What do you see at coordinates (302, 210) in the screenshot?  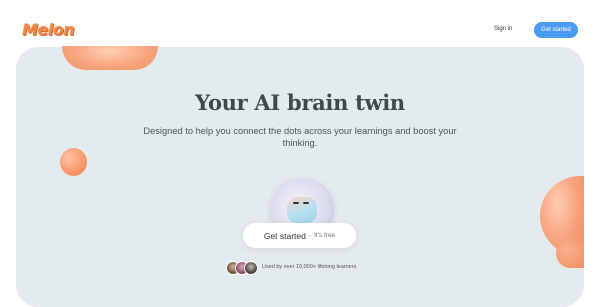 I see `mascot-face` at bounding box center [302, 210].